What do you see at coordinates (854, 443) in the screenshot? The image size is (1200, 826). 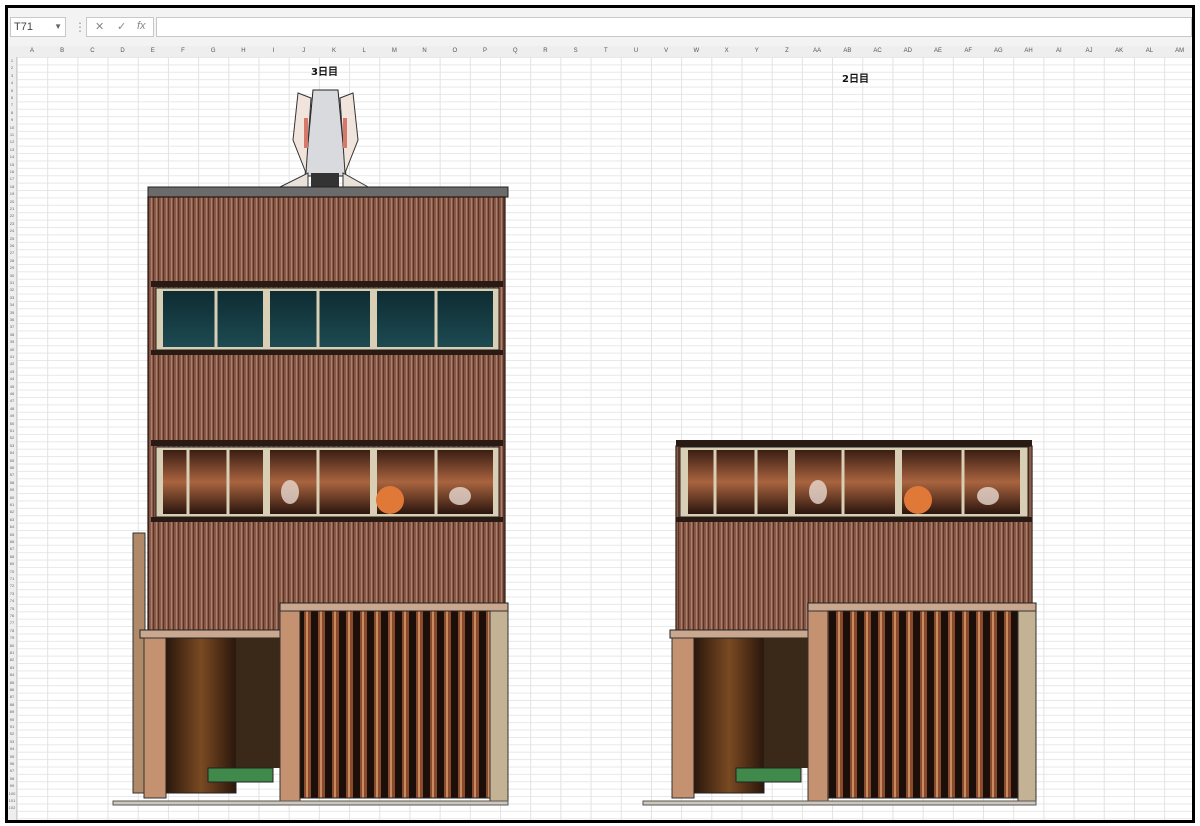 I see `roof-edge` at bounding box center [854, 443].